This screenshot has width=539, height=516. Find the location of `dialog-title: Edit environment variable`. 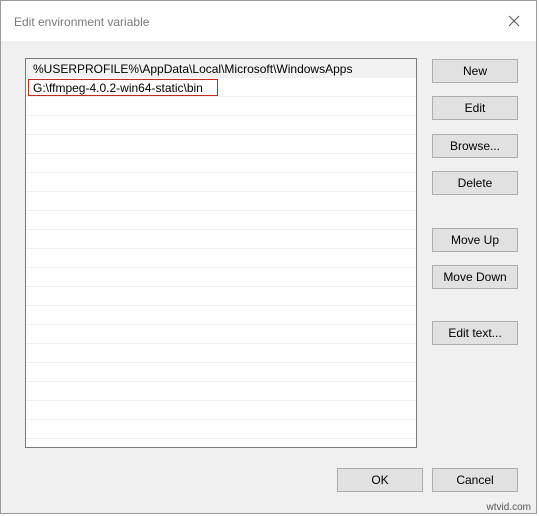

dialog-title: Edit environment variable is located at coordinates (82, 22).